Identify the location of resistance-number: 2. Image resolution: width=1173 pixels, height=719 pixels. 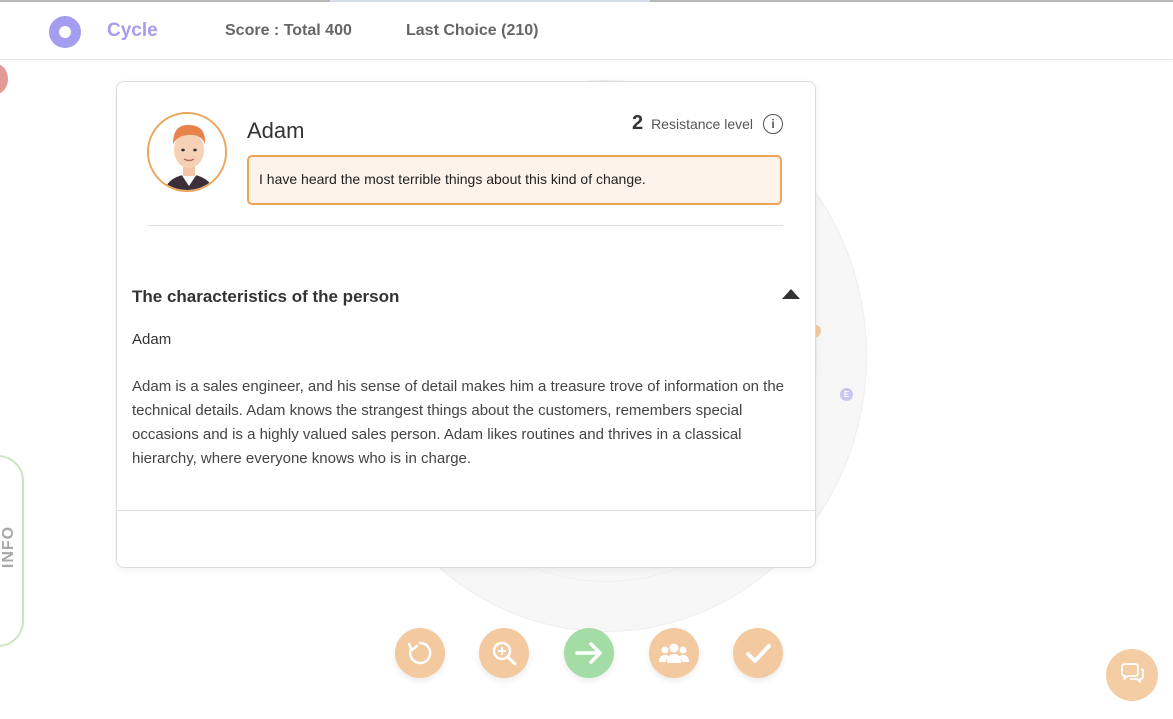
(637, 123).